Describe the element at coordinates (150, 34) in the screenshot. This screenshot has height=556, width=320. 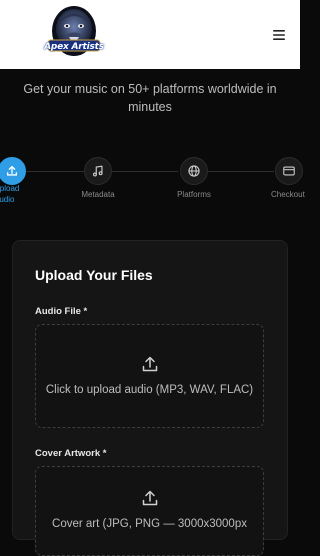
I see `top-header: Apex Artists` at that location.